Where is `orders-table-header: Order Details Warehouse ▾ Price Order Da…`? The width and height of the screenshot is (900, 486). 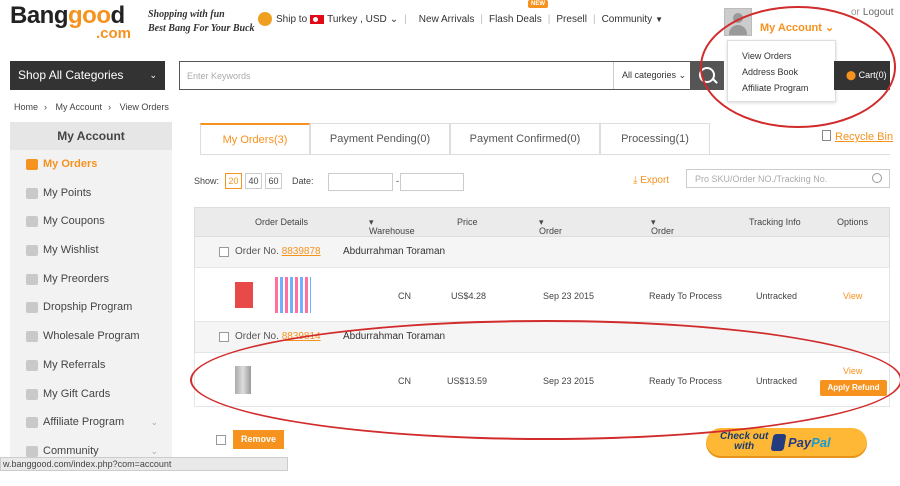
orders-table-header: Order Details Warehouse ▾ Price Order Da… is located at coordinates (542, 226).